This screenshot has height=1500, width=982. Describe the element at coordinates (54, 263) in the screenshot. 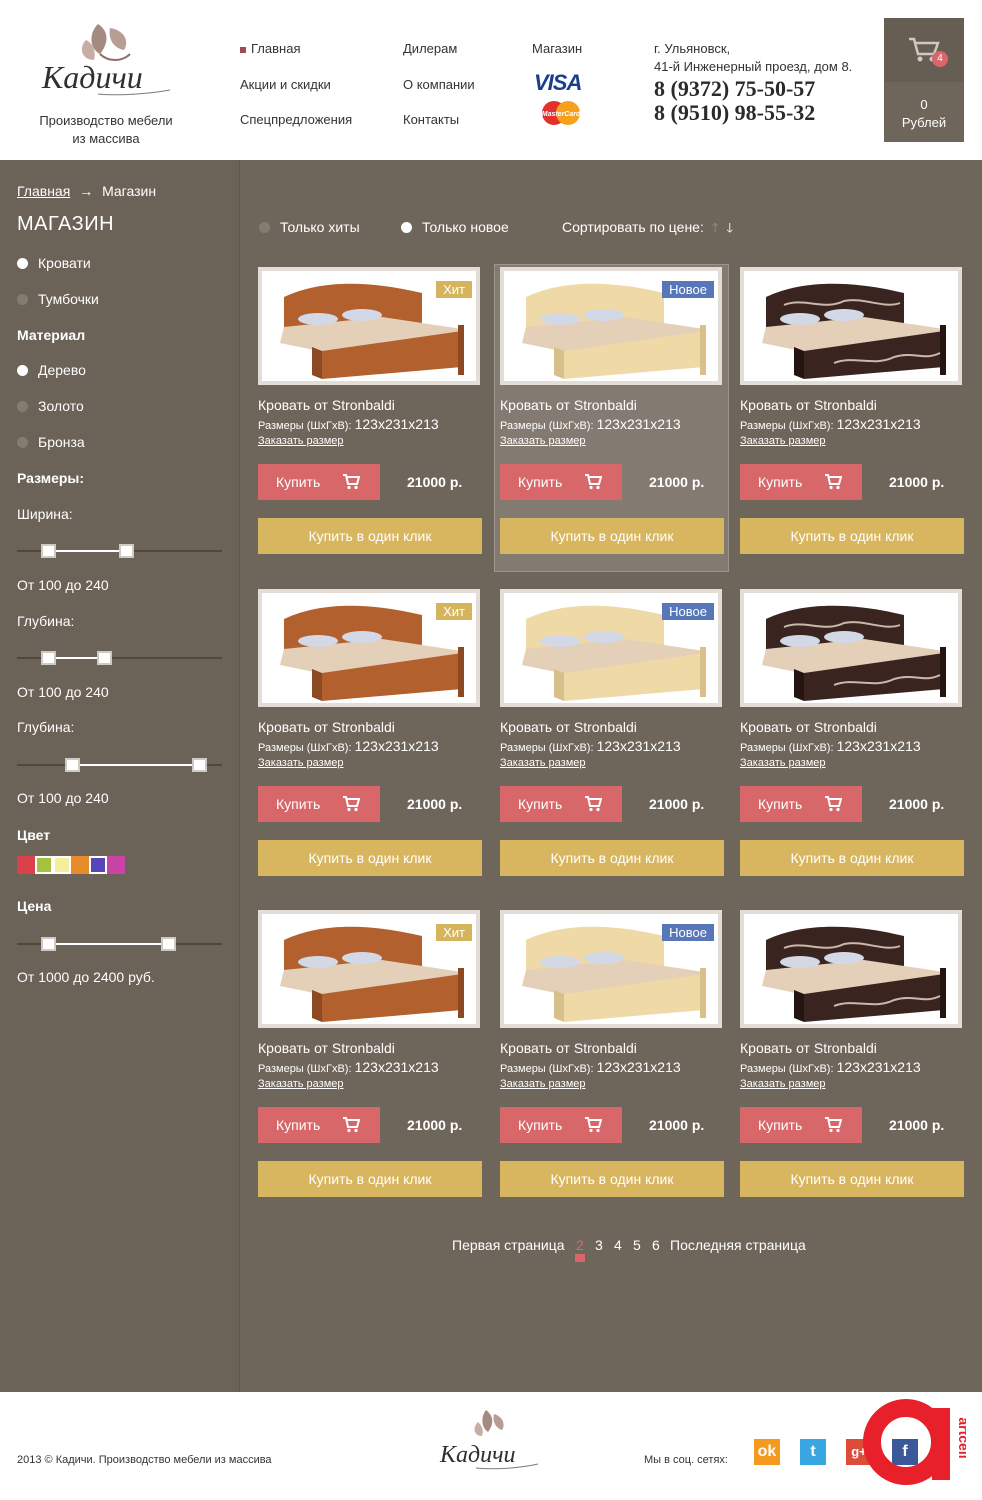

I see `category-beds: Кровати` at that location.